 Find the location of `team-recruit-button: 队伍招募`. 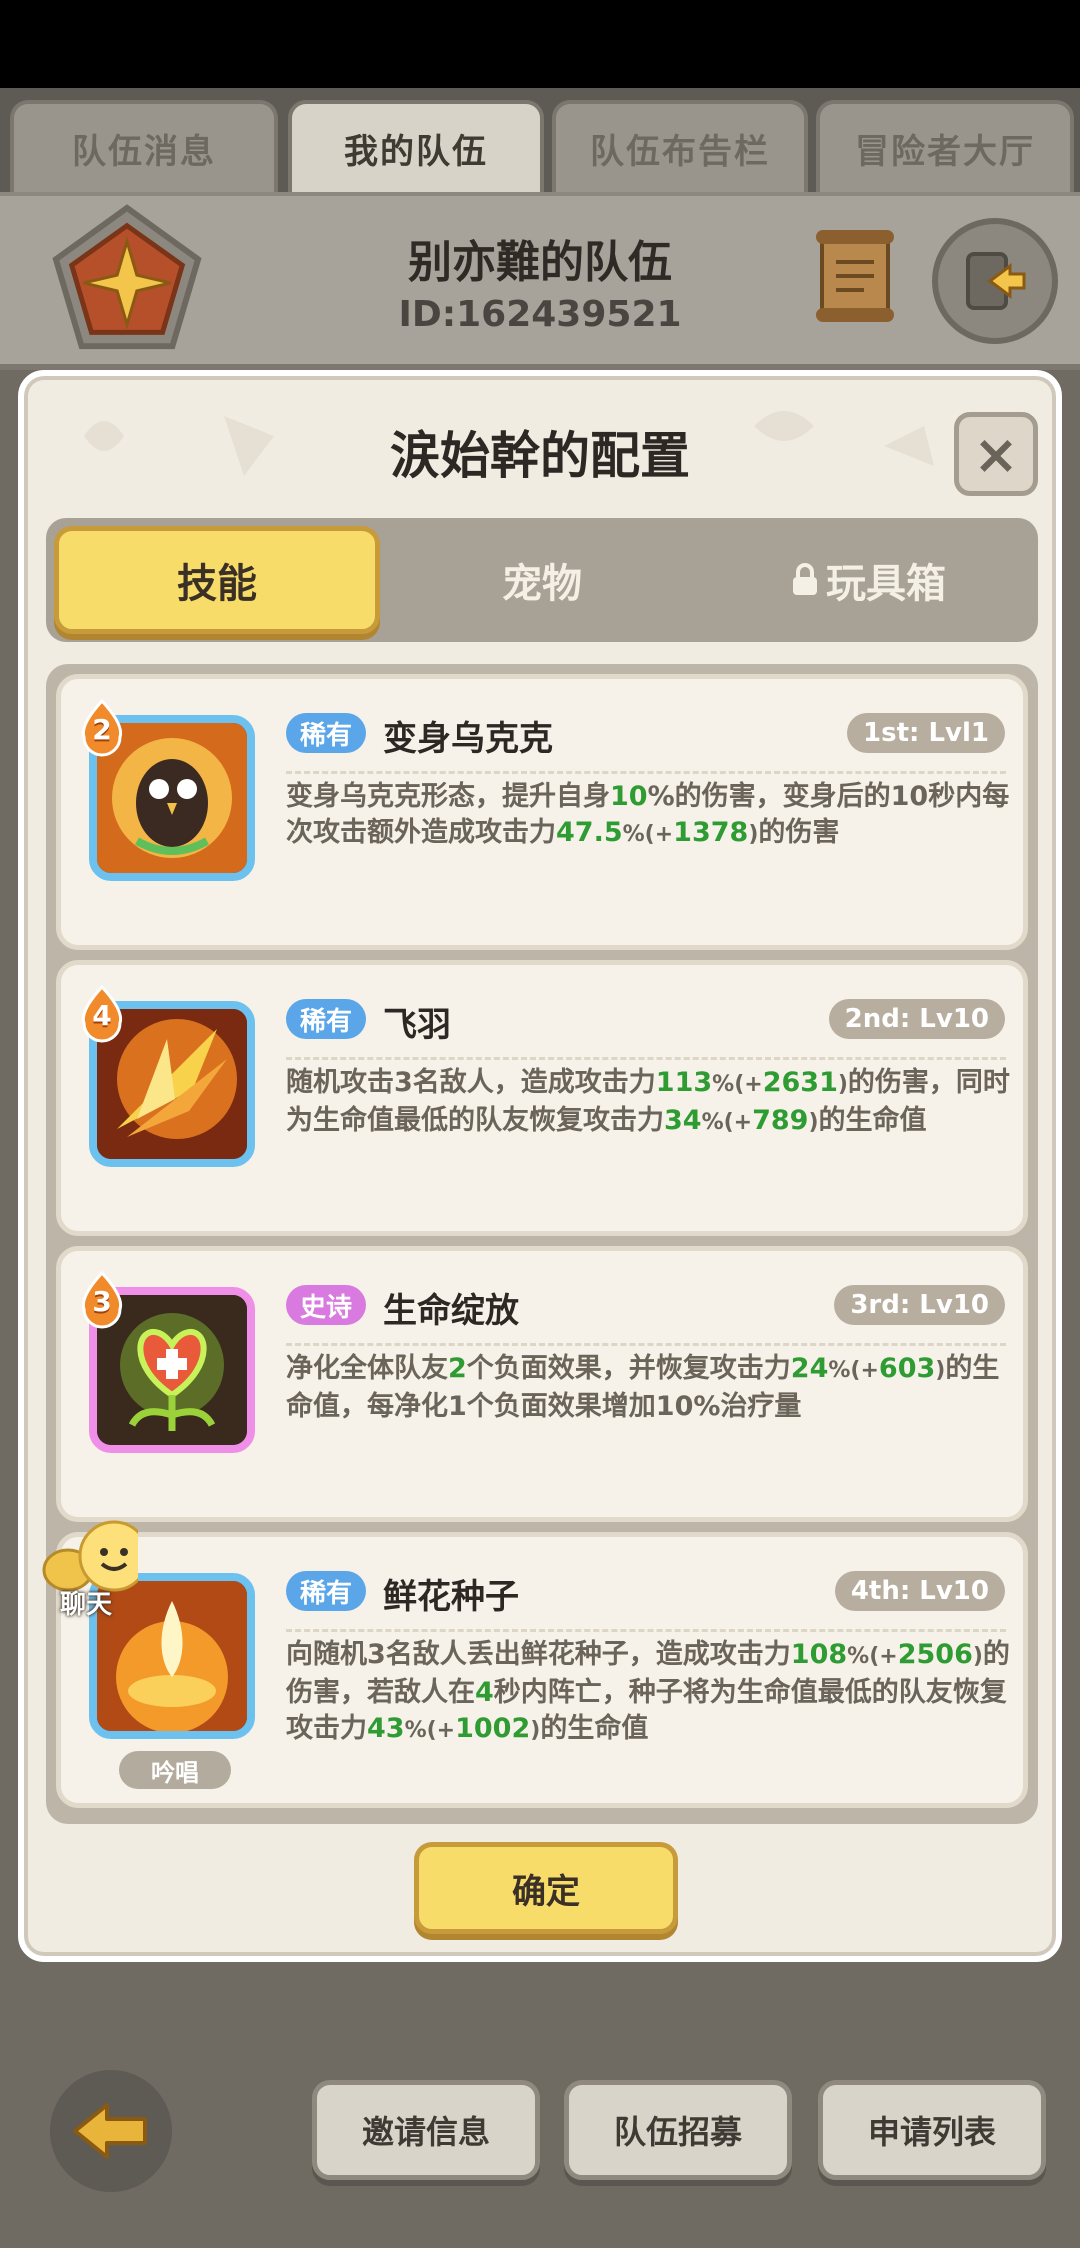

team-recruit-button: 队伍招募 is located at coordinates (678, 2130).